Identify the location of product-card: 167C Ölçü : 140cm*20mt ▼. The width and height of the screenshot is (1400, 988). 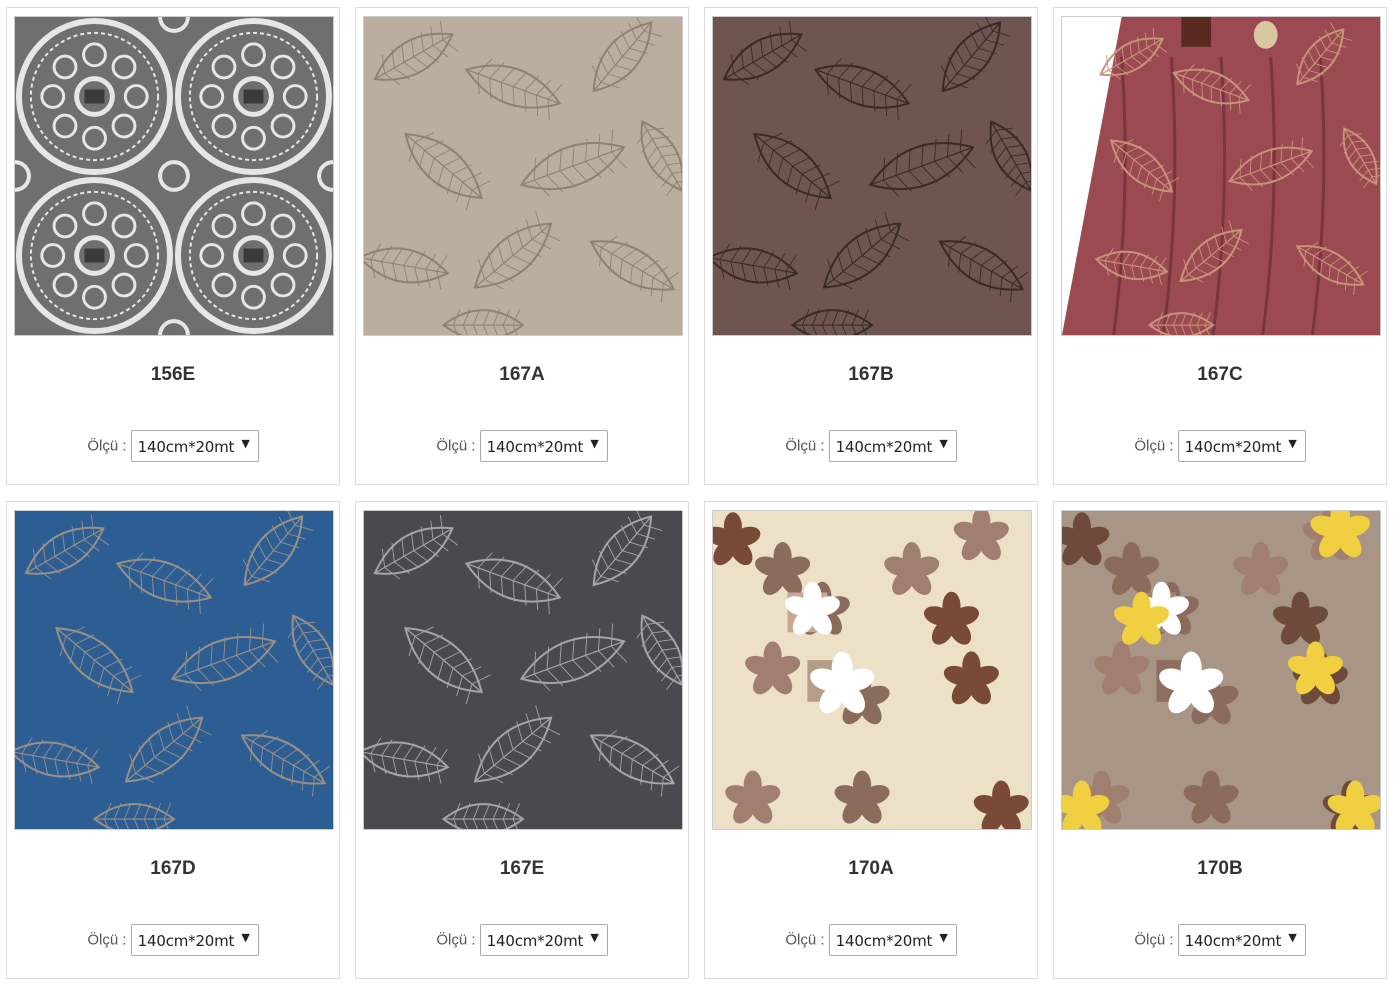
(1220, 246).